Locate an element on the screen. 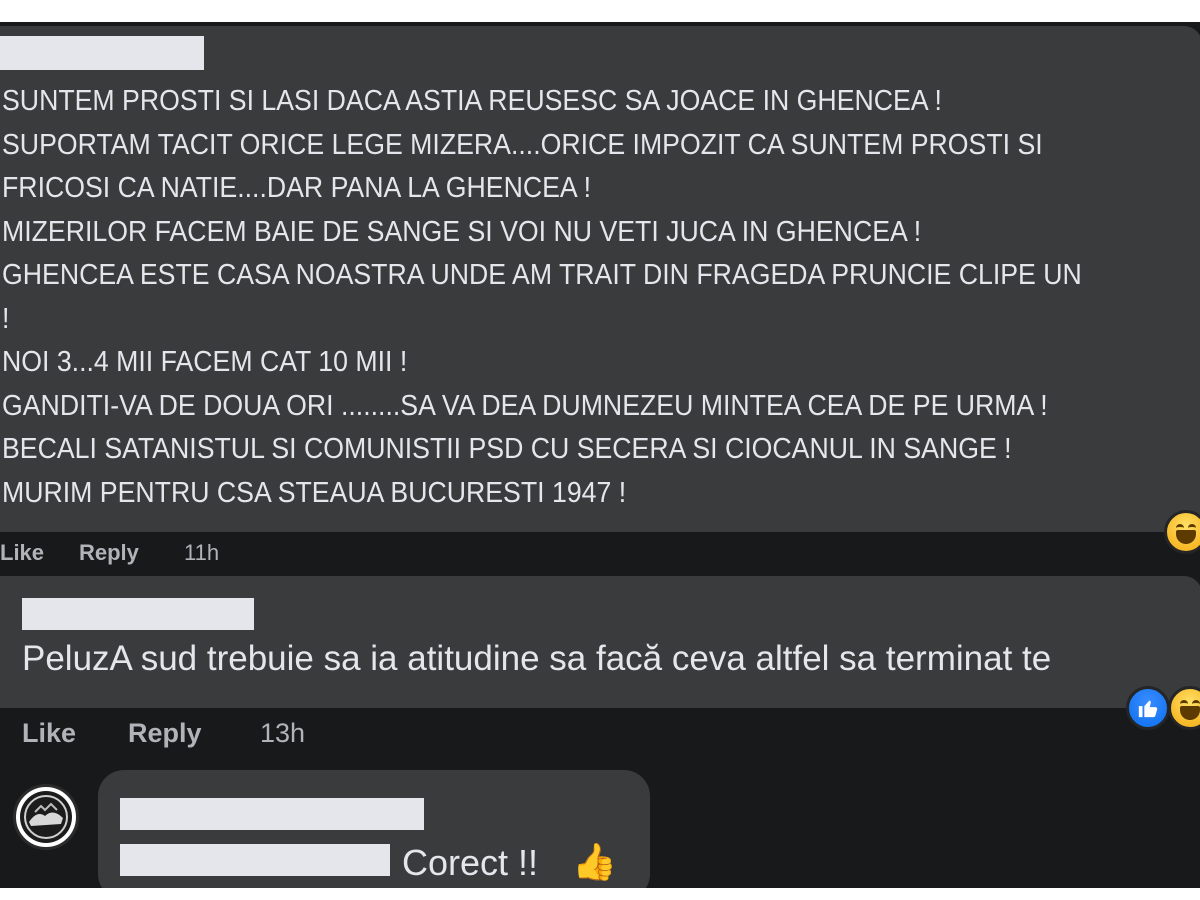  avatar-logo is located at coordinates (46, 817).